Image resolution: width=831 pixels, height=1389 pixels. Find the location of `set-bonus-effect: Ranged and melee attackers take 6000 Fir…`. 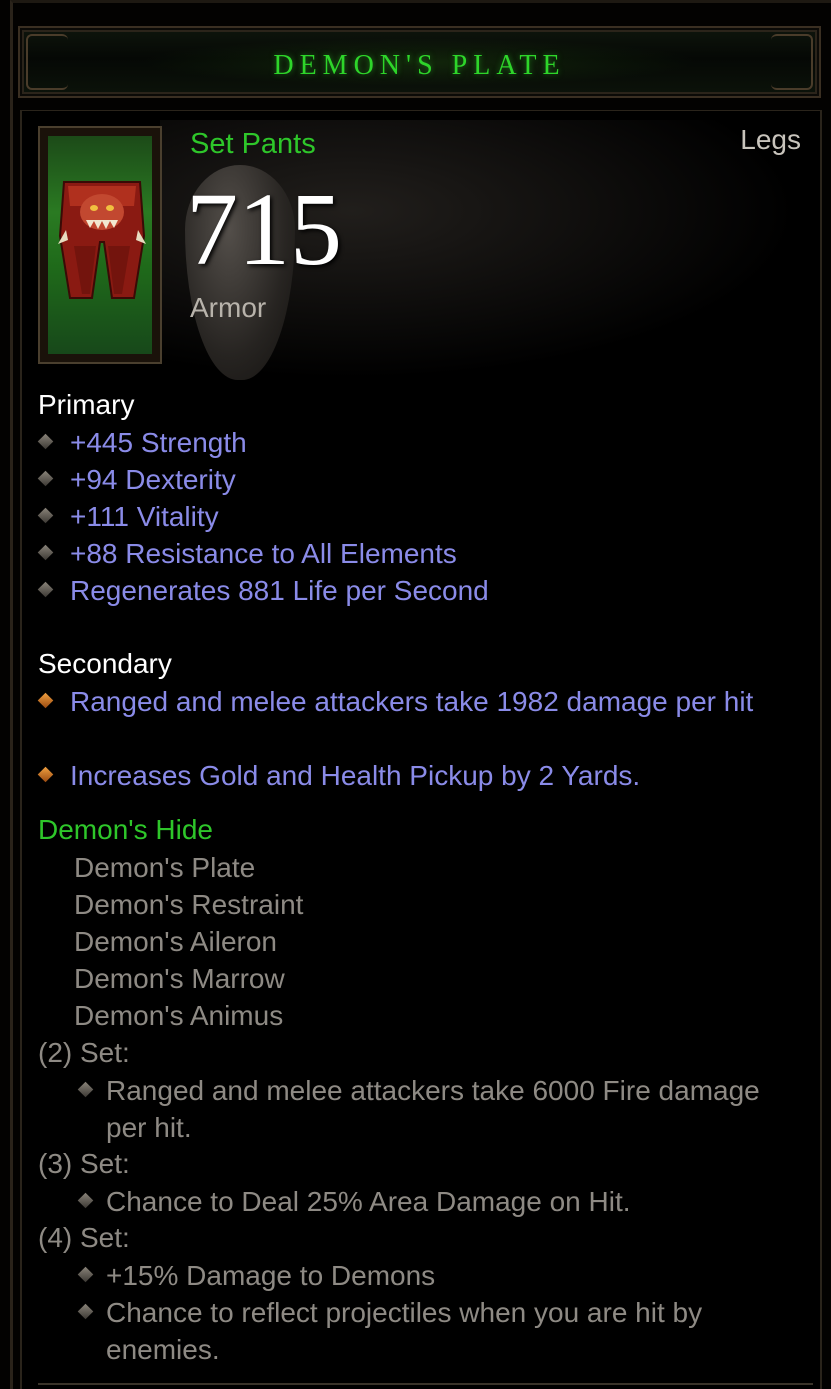

set-bonus-effect: Ranged and melee attackers take 6000 Fir… is located at coordinates (433, 1109).